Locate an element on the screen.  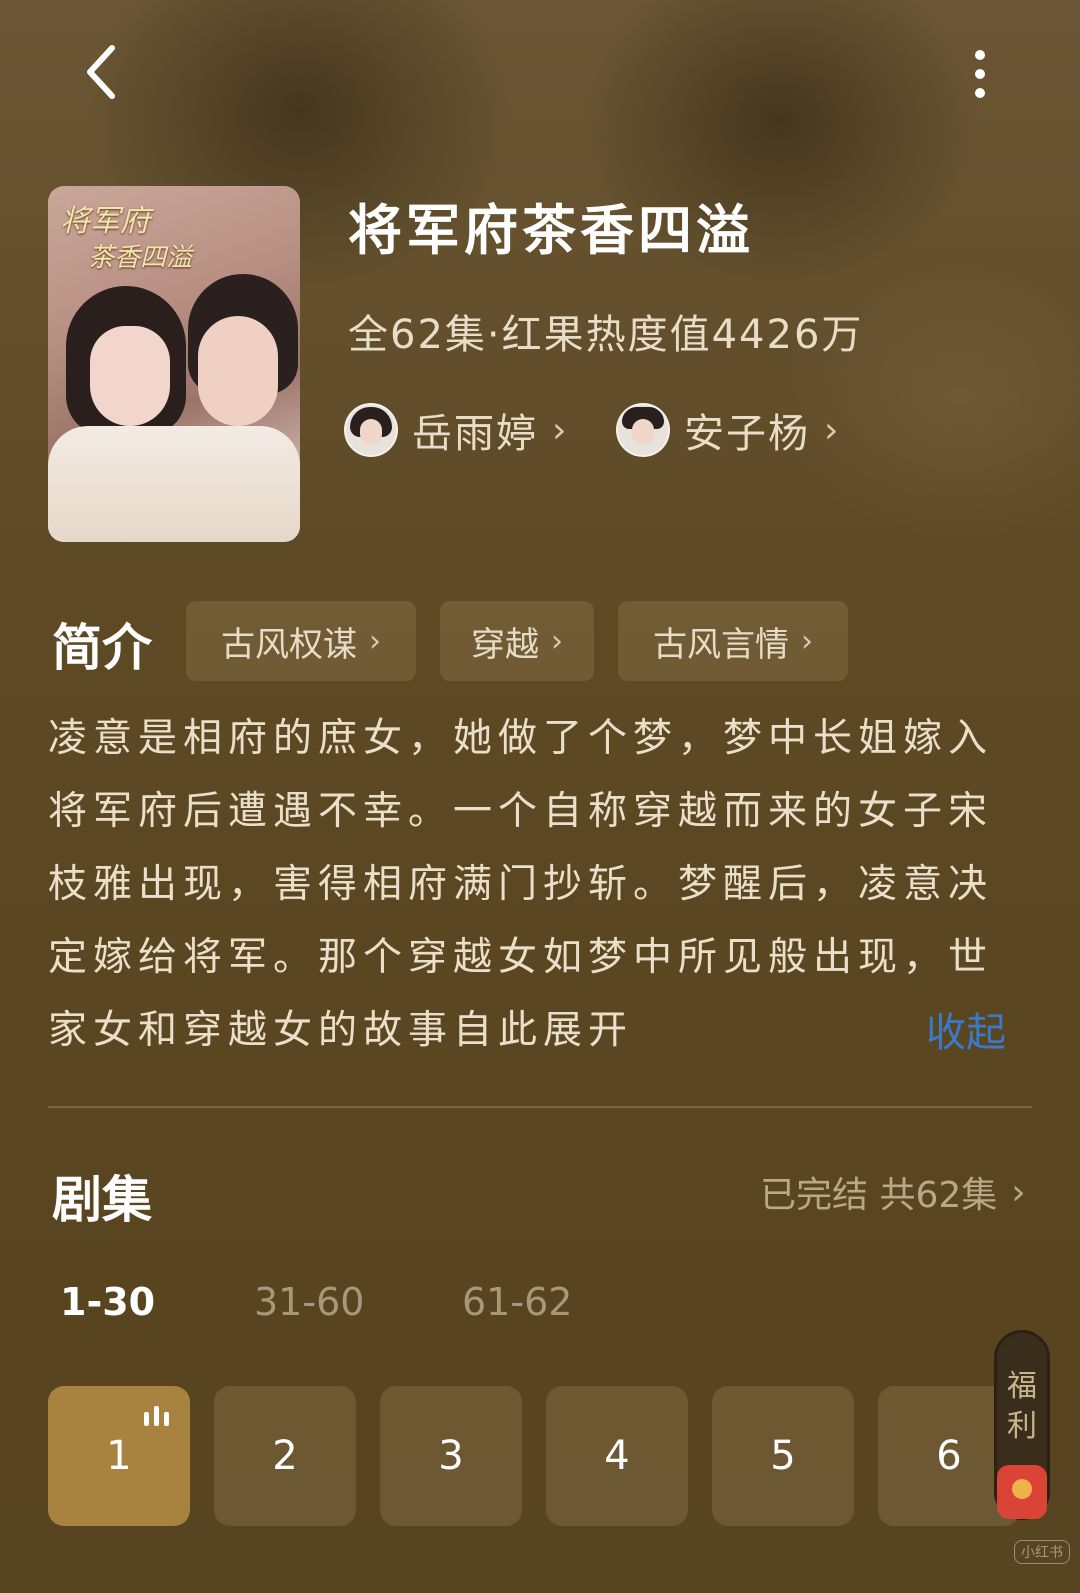
episode-number: 4 is located at coordinates (617, 1456).